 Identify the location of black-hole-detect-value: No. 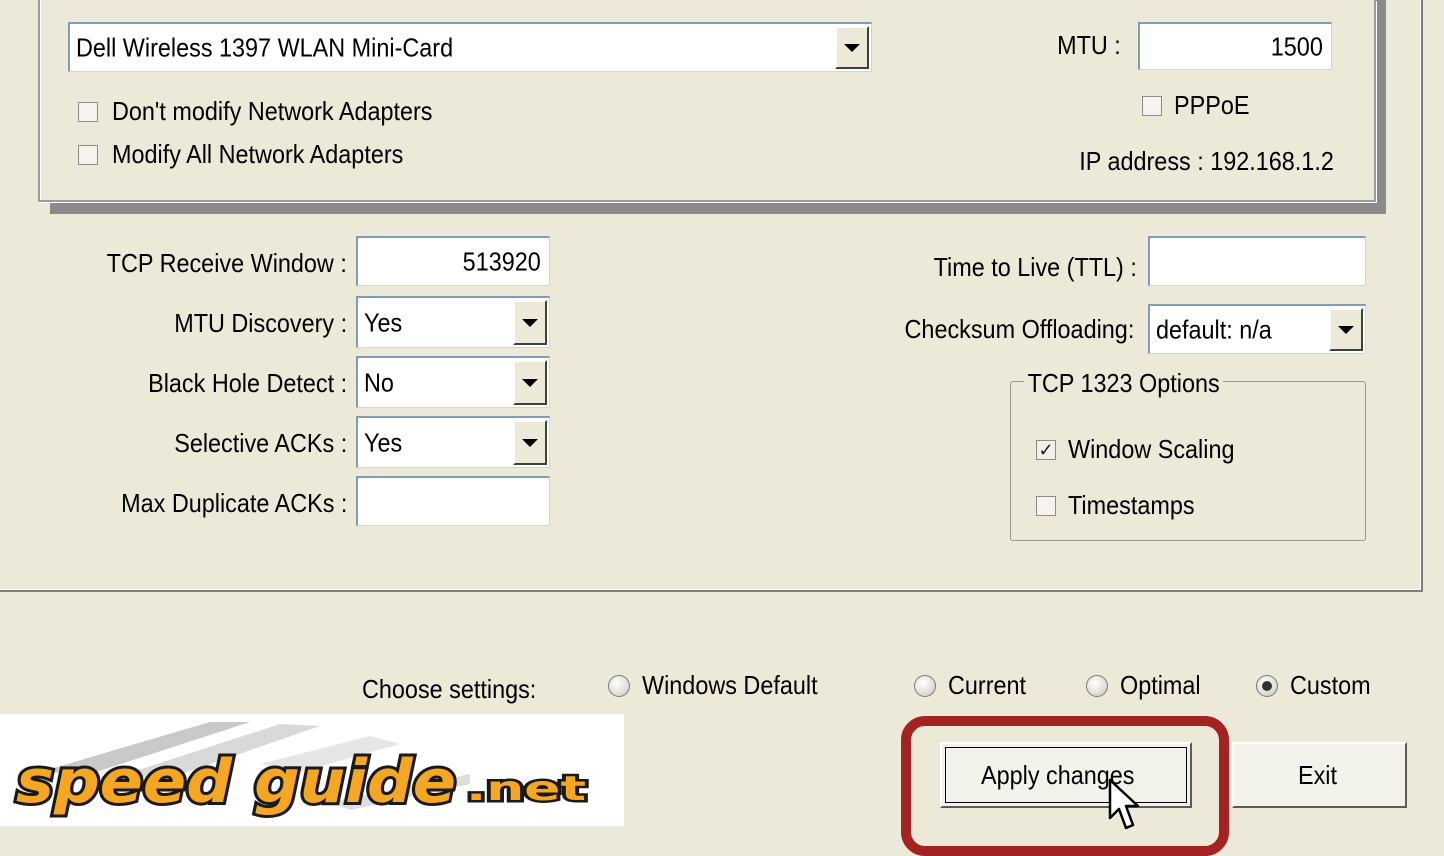
(379, 382).